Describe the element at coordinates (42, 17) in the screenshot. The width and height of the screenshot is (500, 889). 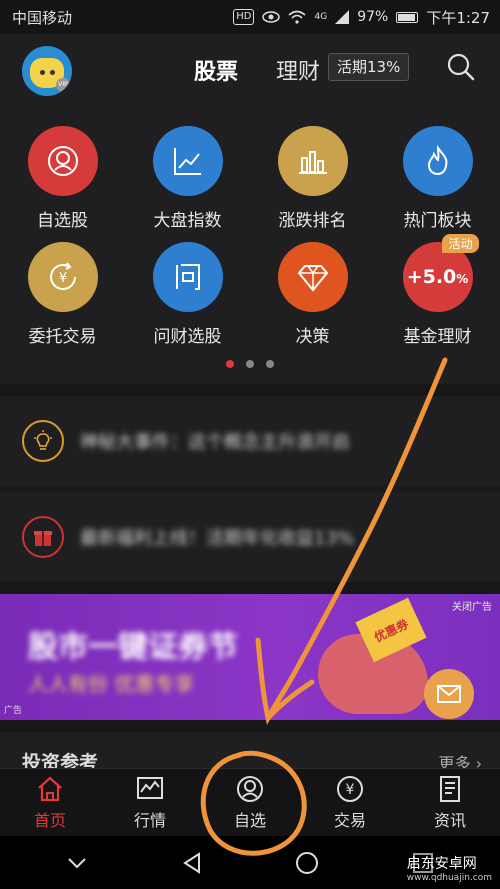
I see `carrier-label: 中国移动` at that location.